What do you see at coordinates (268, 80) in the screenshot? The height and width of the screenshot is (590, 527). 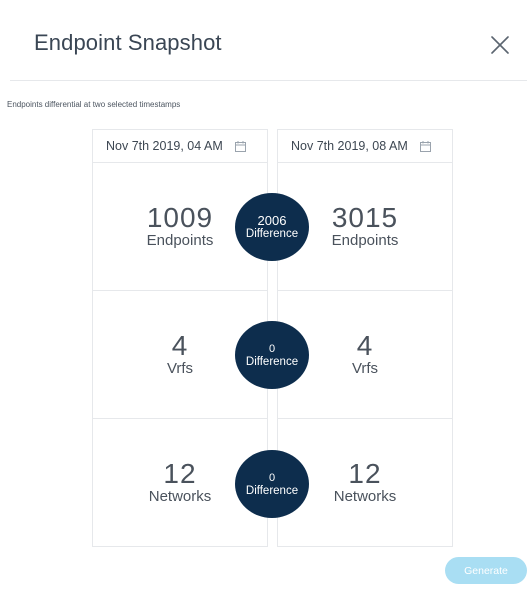 I see `header-divider` at bounding box center [268, 80].